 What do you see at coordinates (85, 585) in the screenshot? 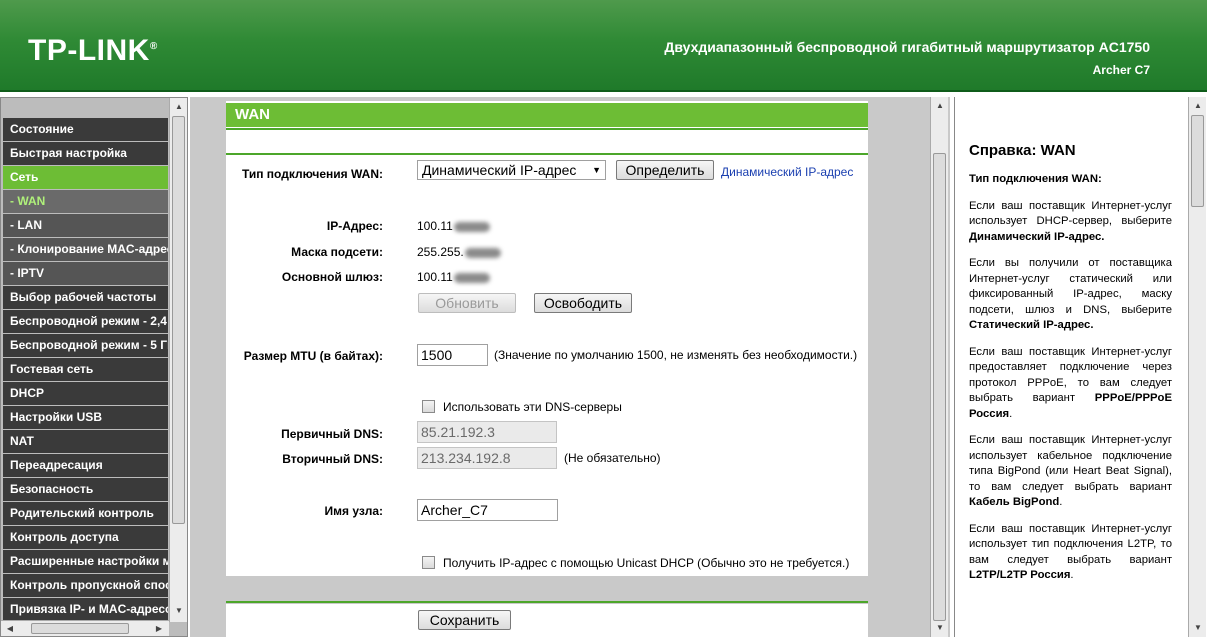
I see `menu-item-bandwidth-control: Контроль пропускной способности` at bounding box center [85, 585].